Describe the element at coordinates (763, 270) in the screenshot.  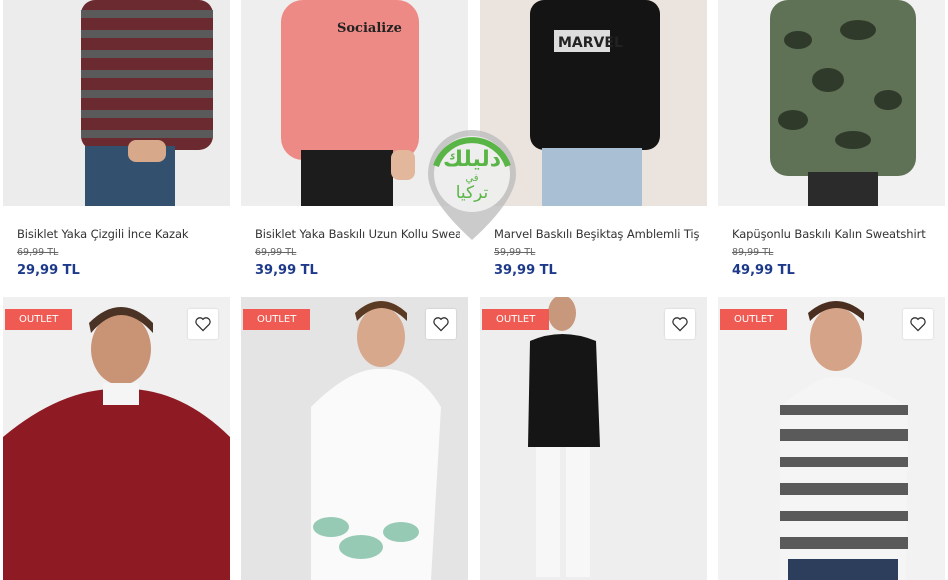
I see `price: 49,99 TL` at that location.